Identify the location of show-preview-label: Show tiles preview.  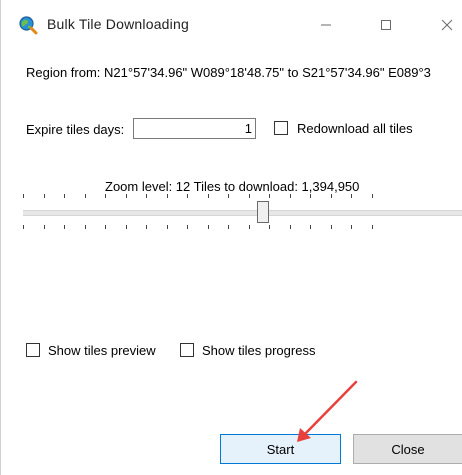
(102, 350).